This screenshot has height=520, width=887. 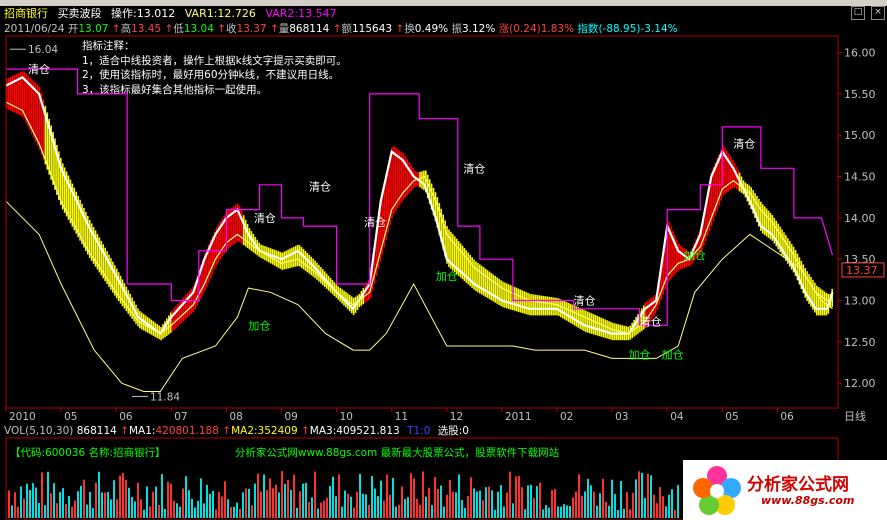 What do you see at coordinates (427, 431) in the screenshot?
I see `t1-value: 0` at bounding box center [427, 431].